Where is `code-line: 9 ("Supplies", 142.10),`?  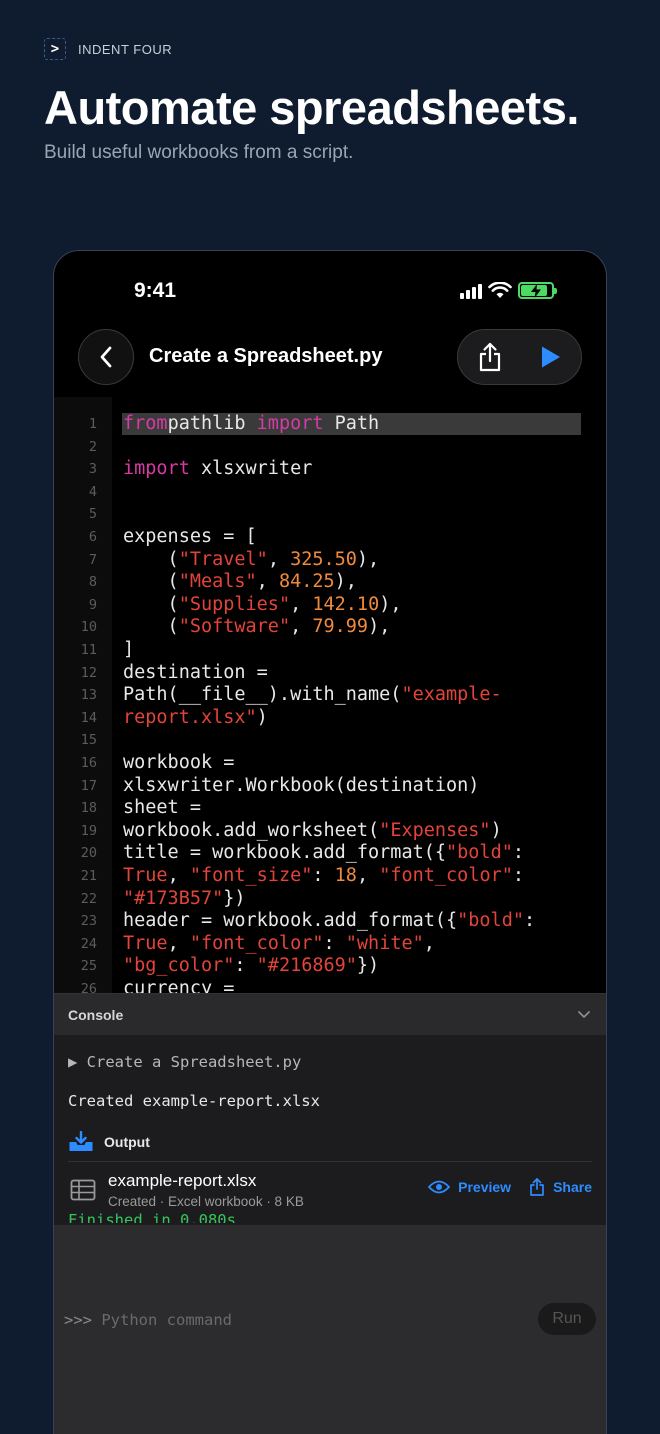
code-line: 9 ("Supplies", 142.10), is located at coordinates (330, 605).